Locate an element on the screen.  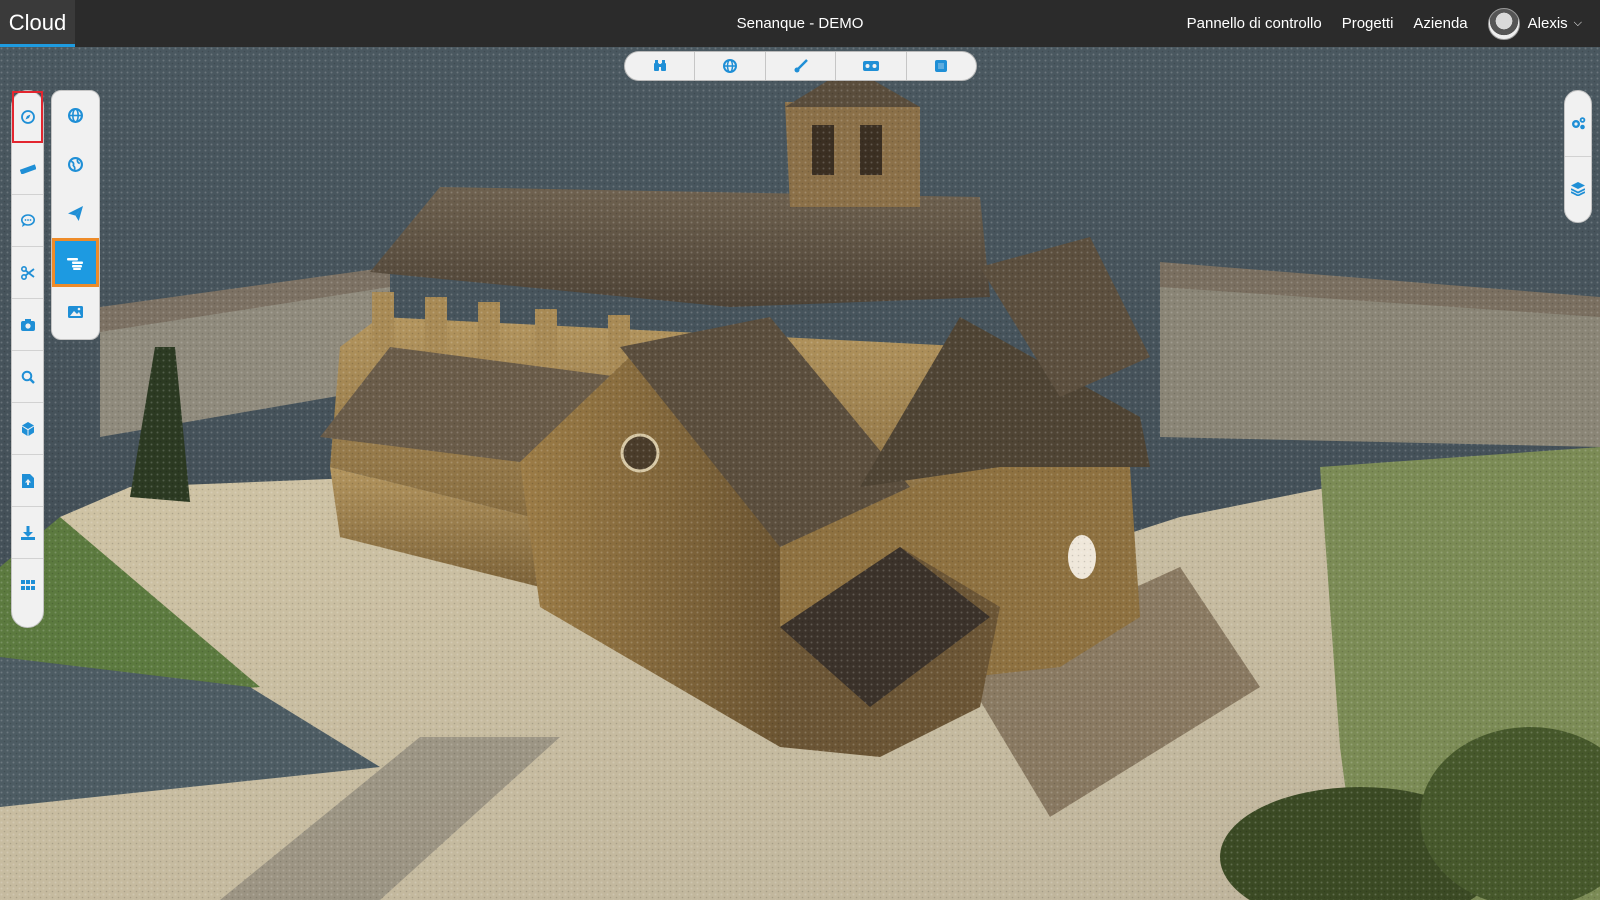
comment-icon is located at coordinates (27, 221).